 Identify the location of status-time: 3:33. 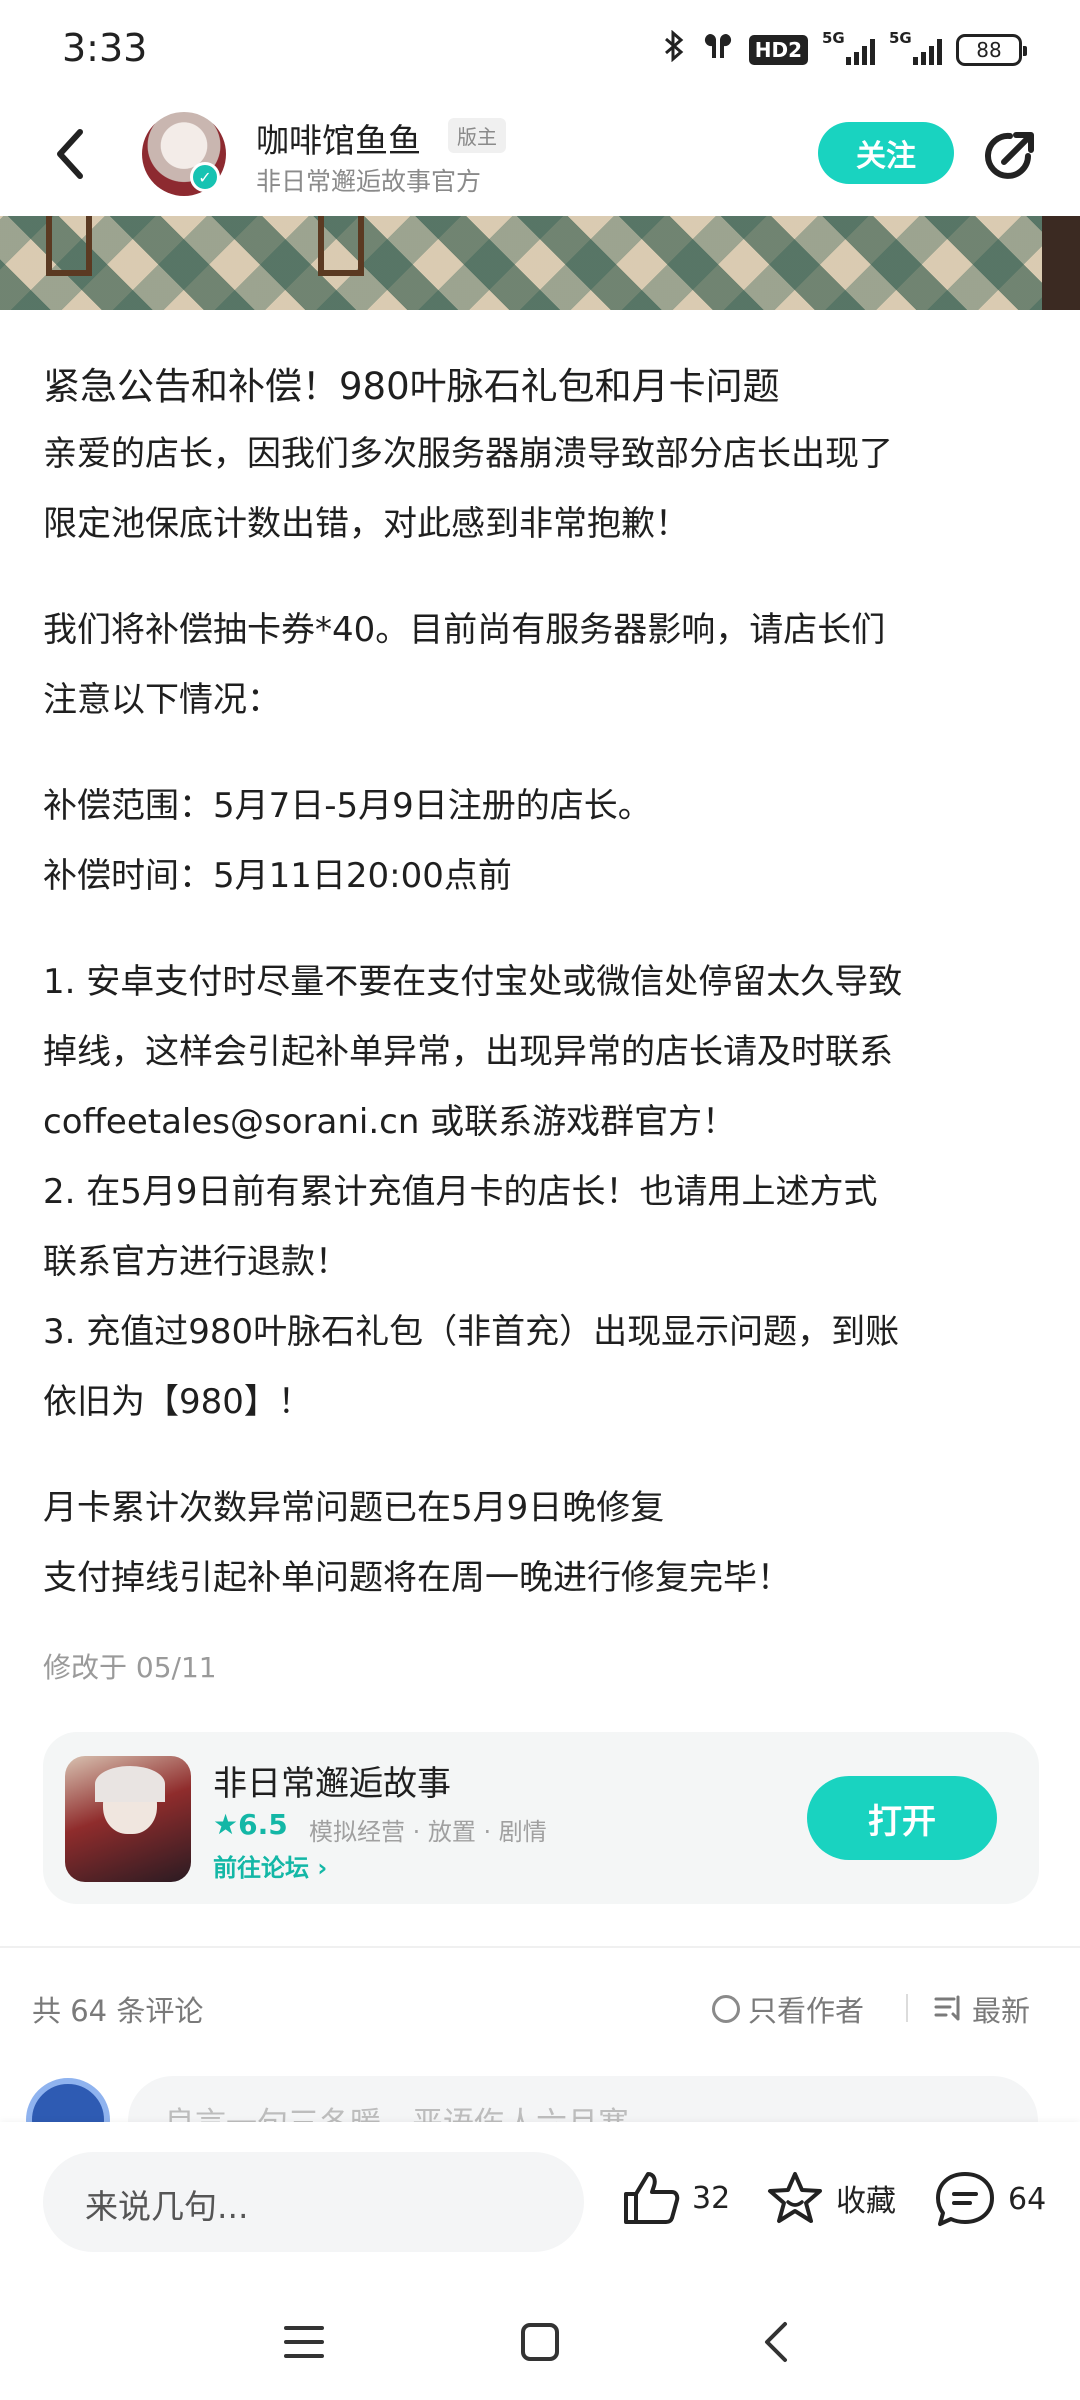
(105, 48).